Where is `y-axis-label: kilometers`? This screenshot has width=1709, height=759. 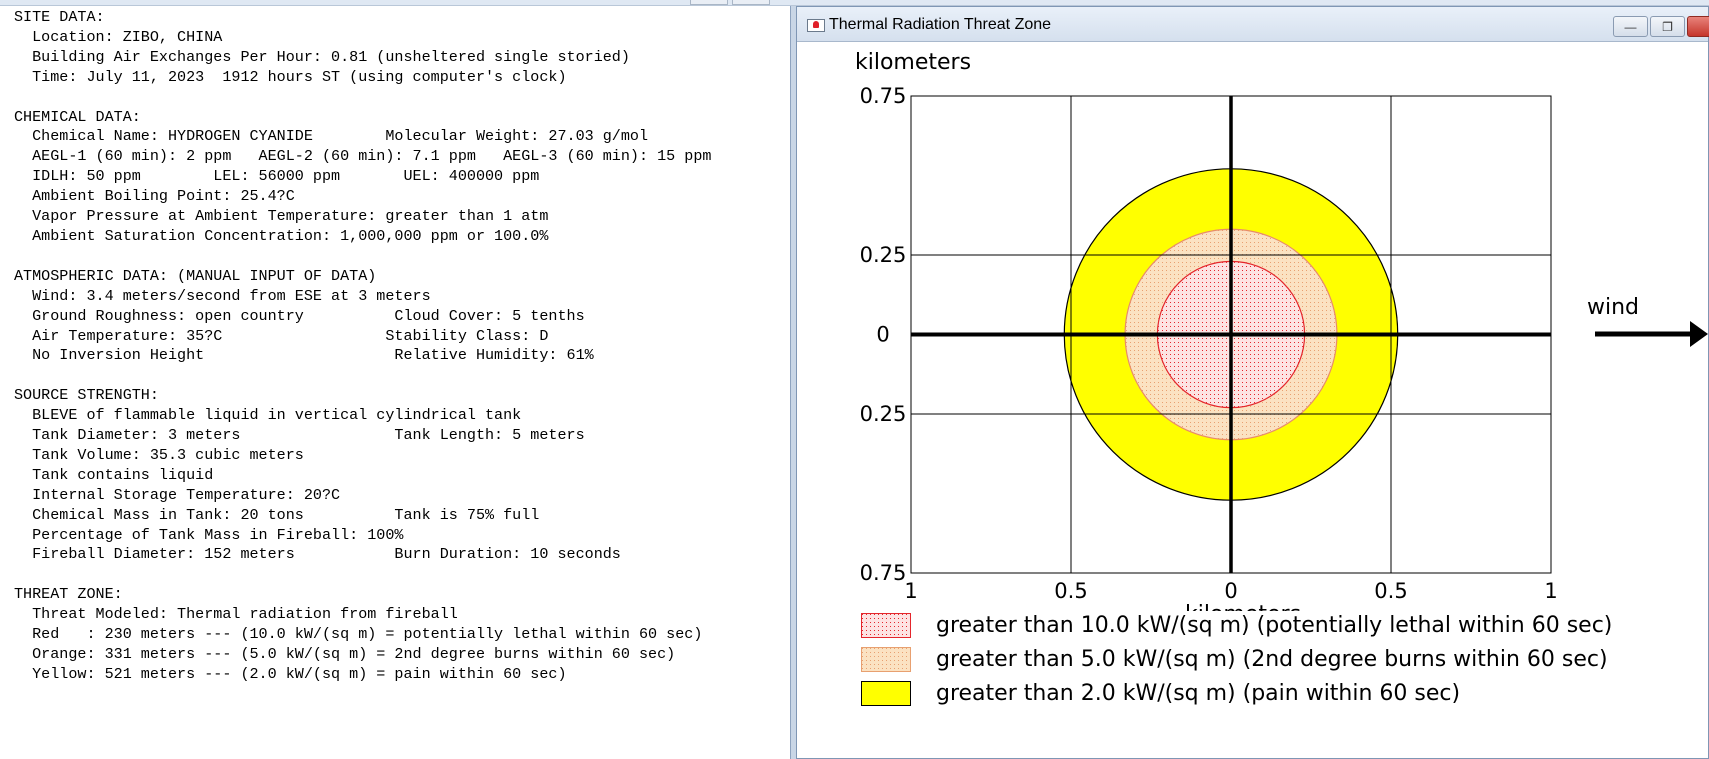
y-axis-label: kilometers is located at coordinates (913, 62).